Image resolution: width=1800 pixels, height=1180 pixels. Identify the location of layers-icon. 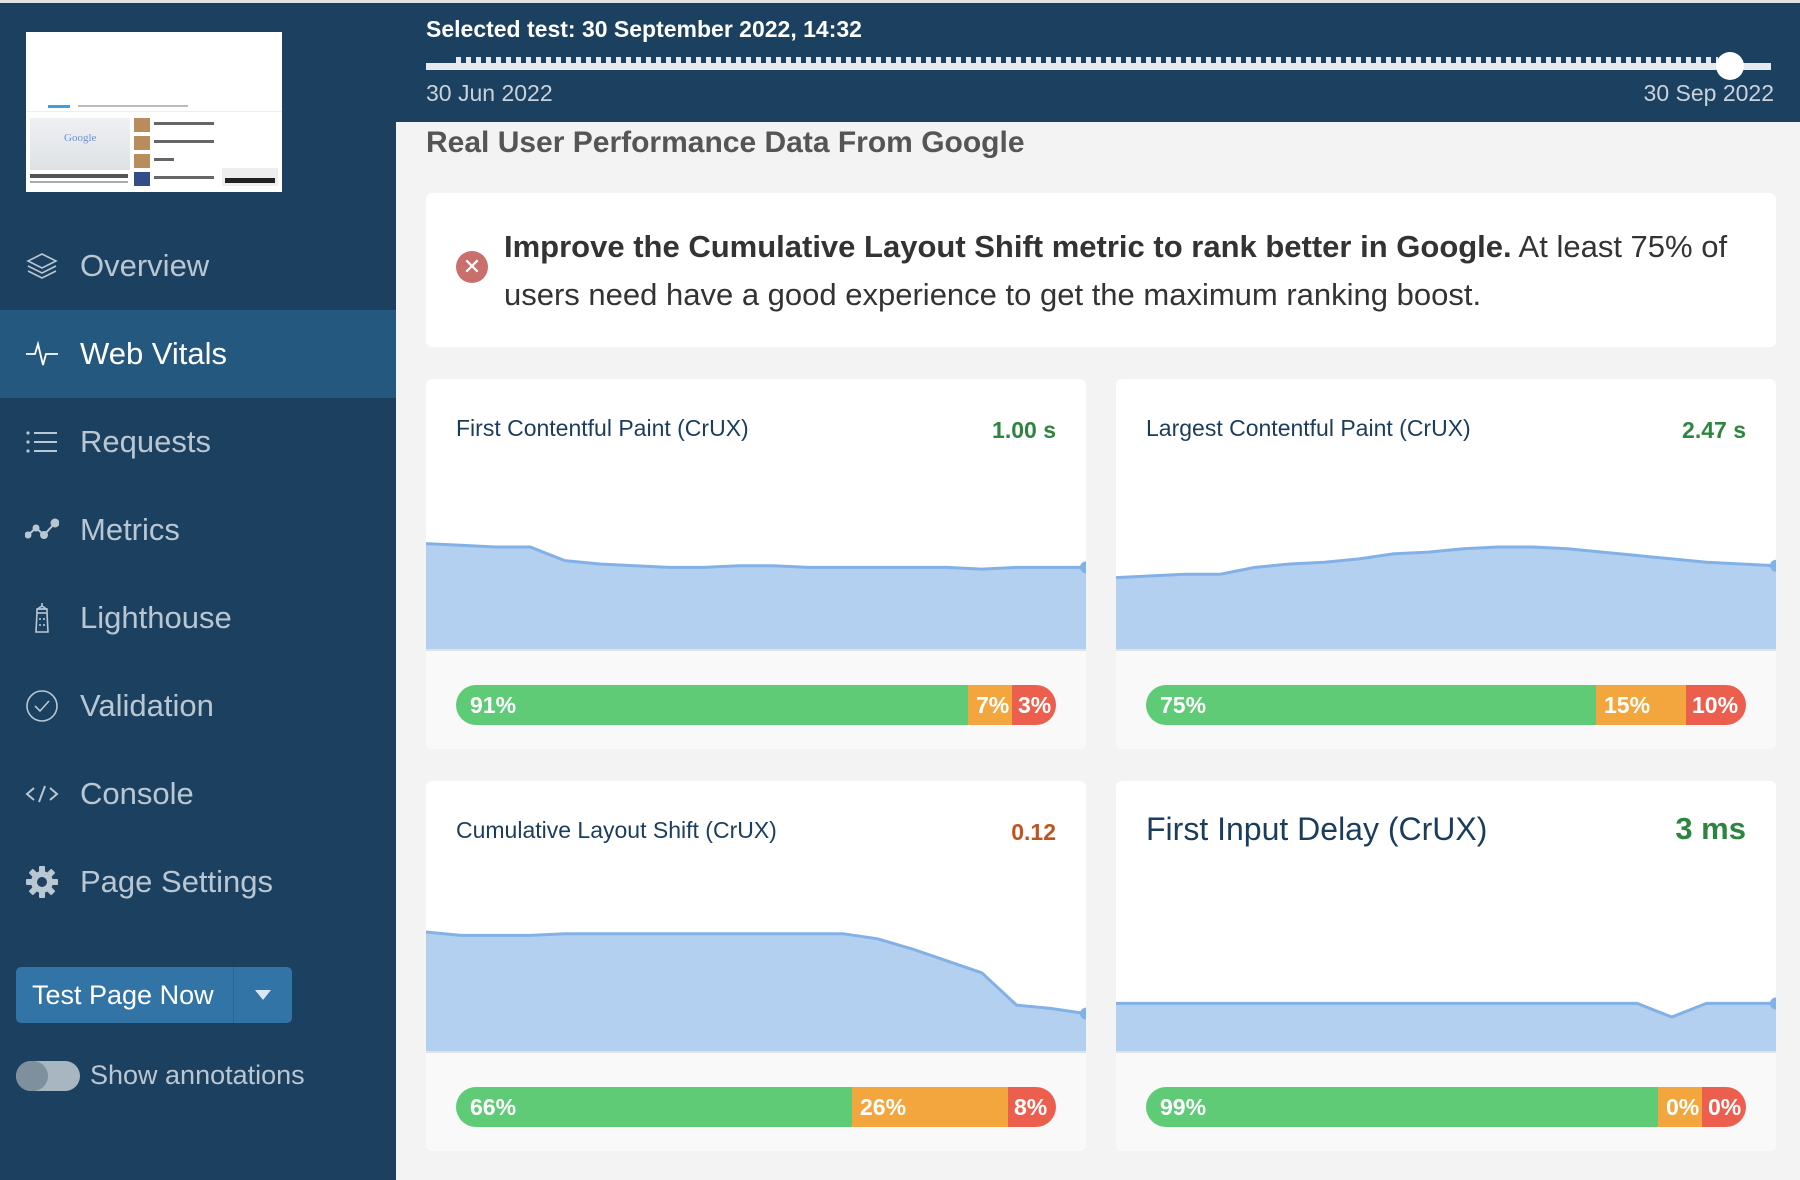
(42, 266).